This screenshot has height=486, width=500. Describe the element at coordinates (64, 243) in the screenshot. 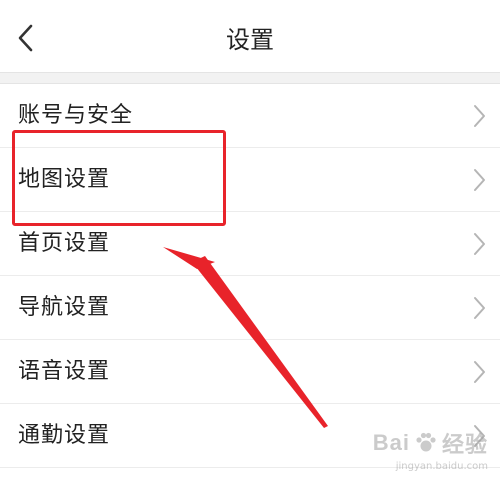

I see `settings-item-label: 首页设置` at that location.